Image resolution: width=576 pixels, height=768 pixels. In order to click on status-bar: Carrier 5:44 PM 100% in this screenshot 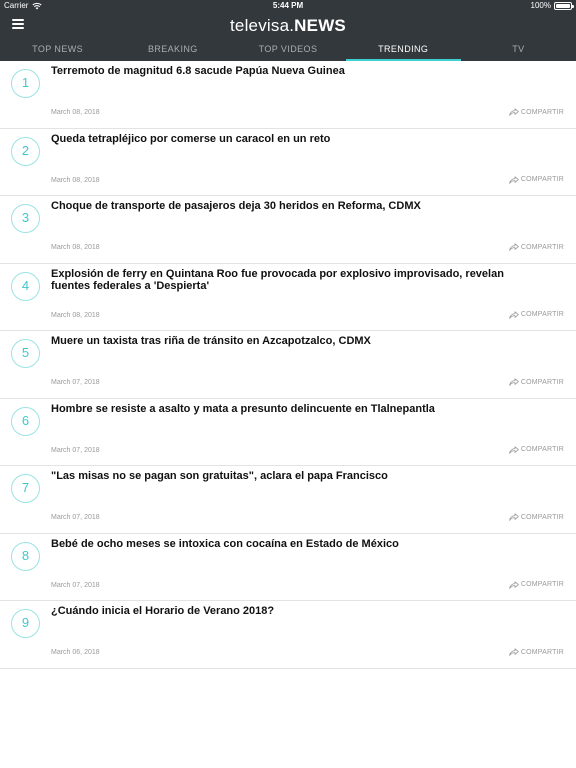, I will do `click(288, 6)`.